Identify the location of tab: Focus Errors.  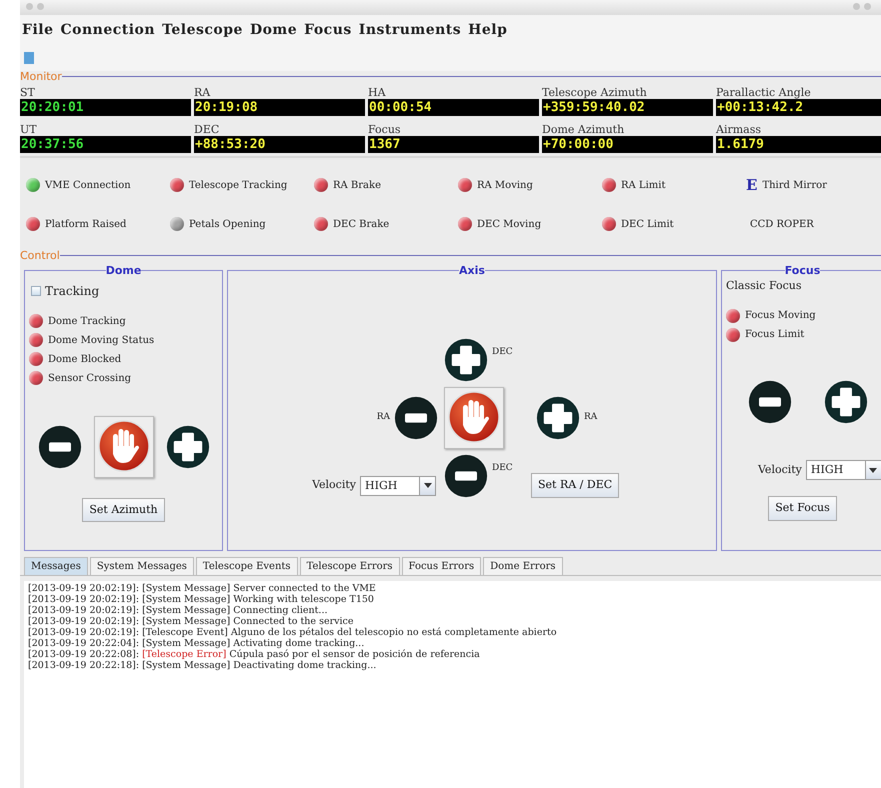
(442, 565).